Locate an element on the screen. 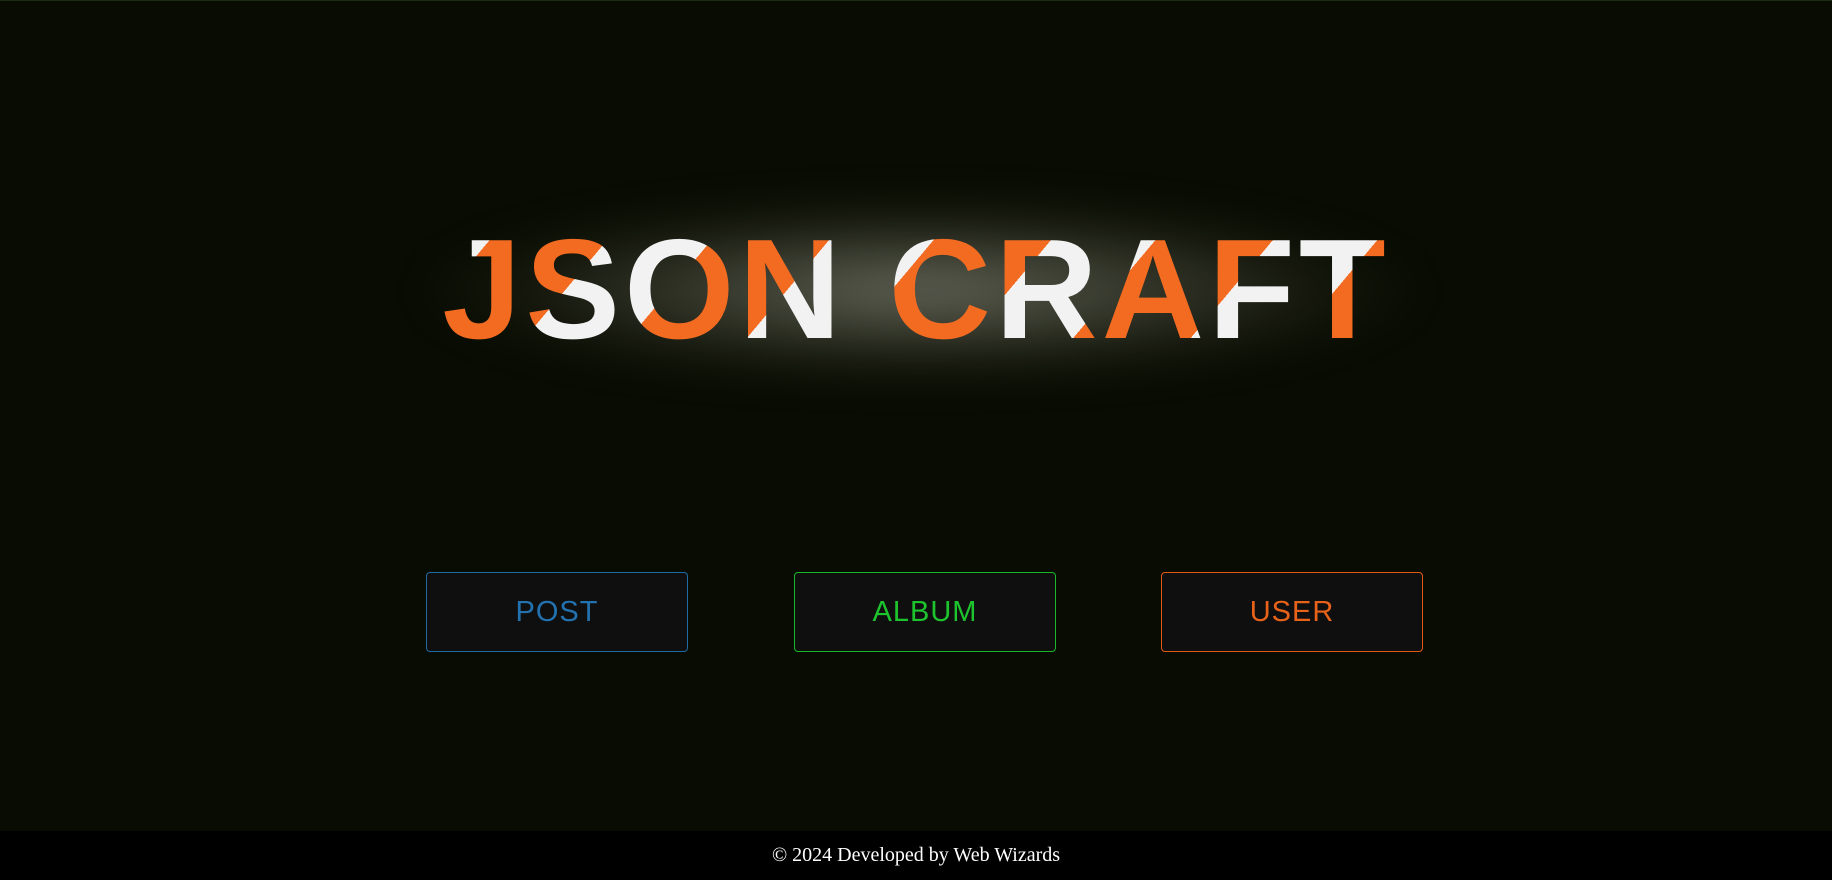 This screenshot has height=880, width=1832. album-button: ALBUM is located at coordinates (925, 612).